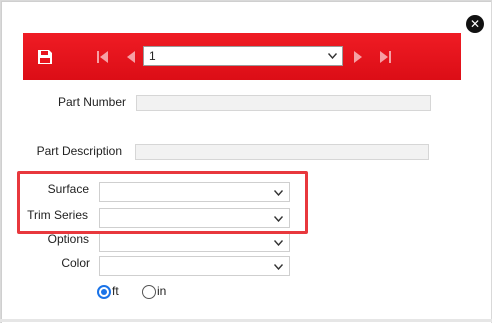 The width and height of the screenshot is (492, 323). Describe the element at coordinates (68, 239) in the screenshot. I see `options-label: Options` at that location.